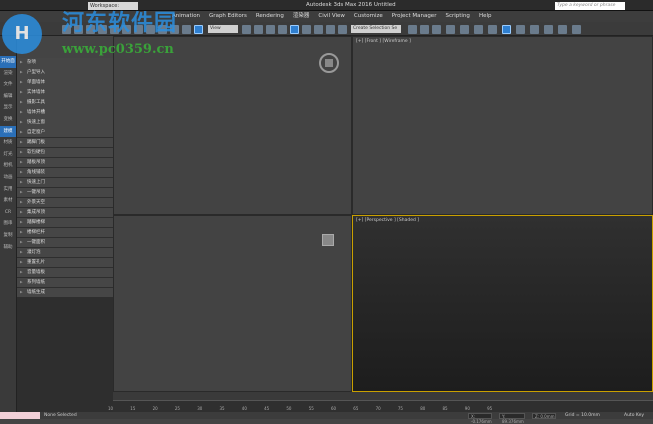  What do you see at coordinates (380, 406) in the screenshot?
I see `track-bar: 10 15 20 25 30 35 40 45 50 55 60 65 70 75 80 85 90 95` at bounding box center [380, 406].